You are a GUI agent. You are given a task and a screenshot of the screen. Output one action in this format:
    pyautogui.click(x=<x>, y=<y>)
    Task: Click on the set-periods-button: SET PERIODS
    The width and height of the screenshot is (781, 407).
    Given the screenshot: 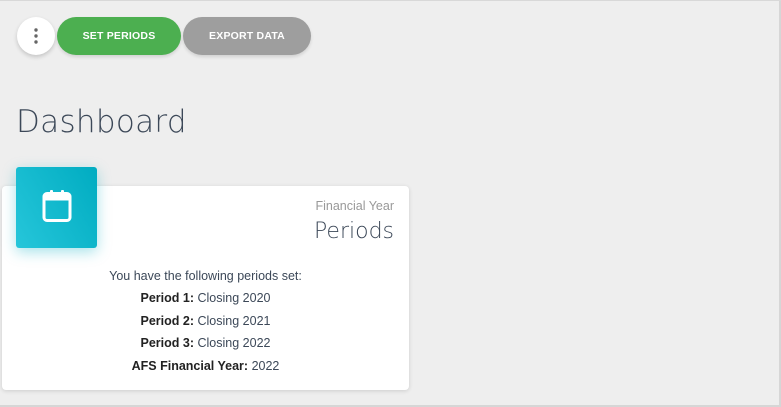 What is the action you would take?
    pyautogui.click(x=119, y=36)
    